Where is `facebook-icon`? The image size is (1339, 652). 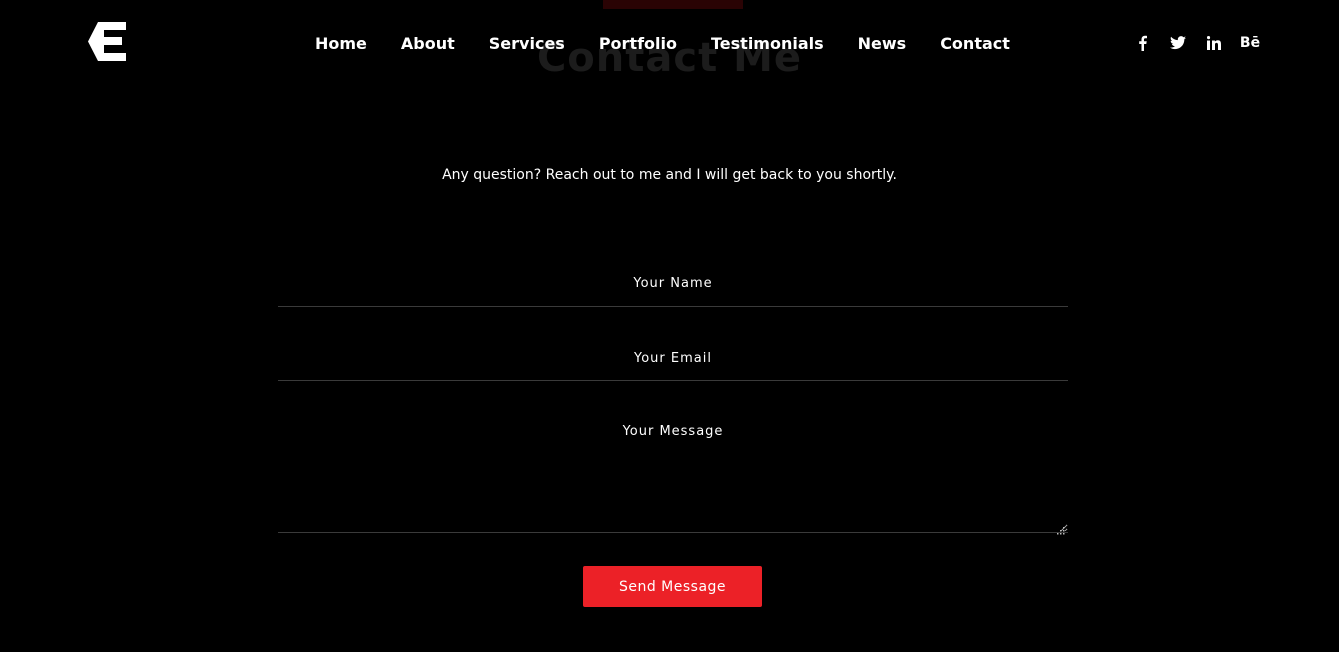 facebook-icon is located at coordinates (1142, 43).